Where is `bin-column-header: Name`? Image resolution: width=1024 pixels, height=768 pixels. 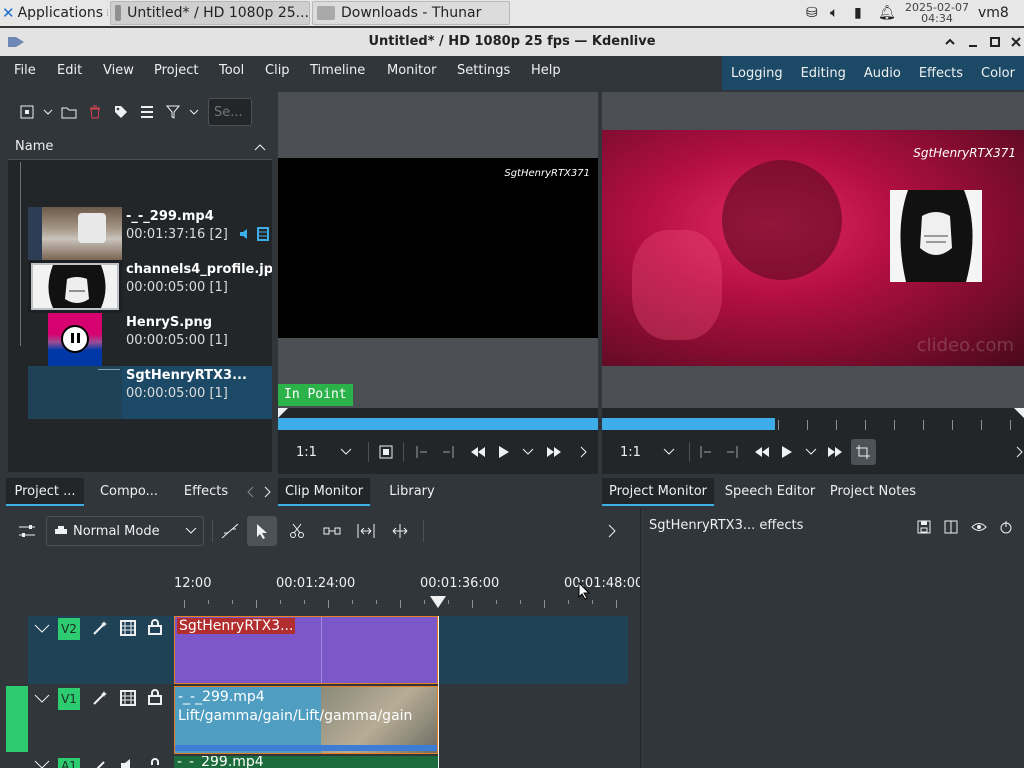 bin-column-header: Name is located at coordinates (140, 147).